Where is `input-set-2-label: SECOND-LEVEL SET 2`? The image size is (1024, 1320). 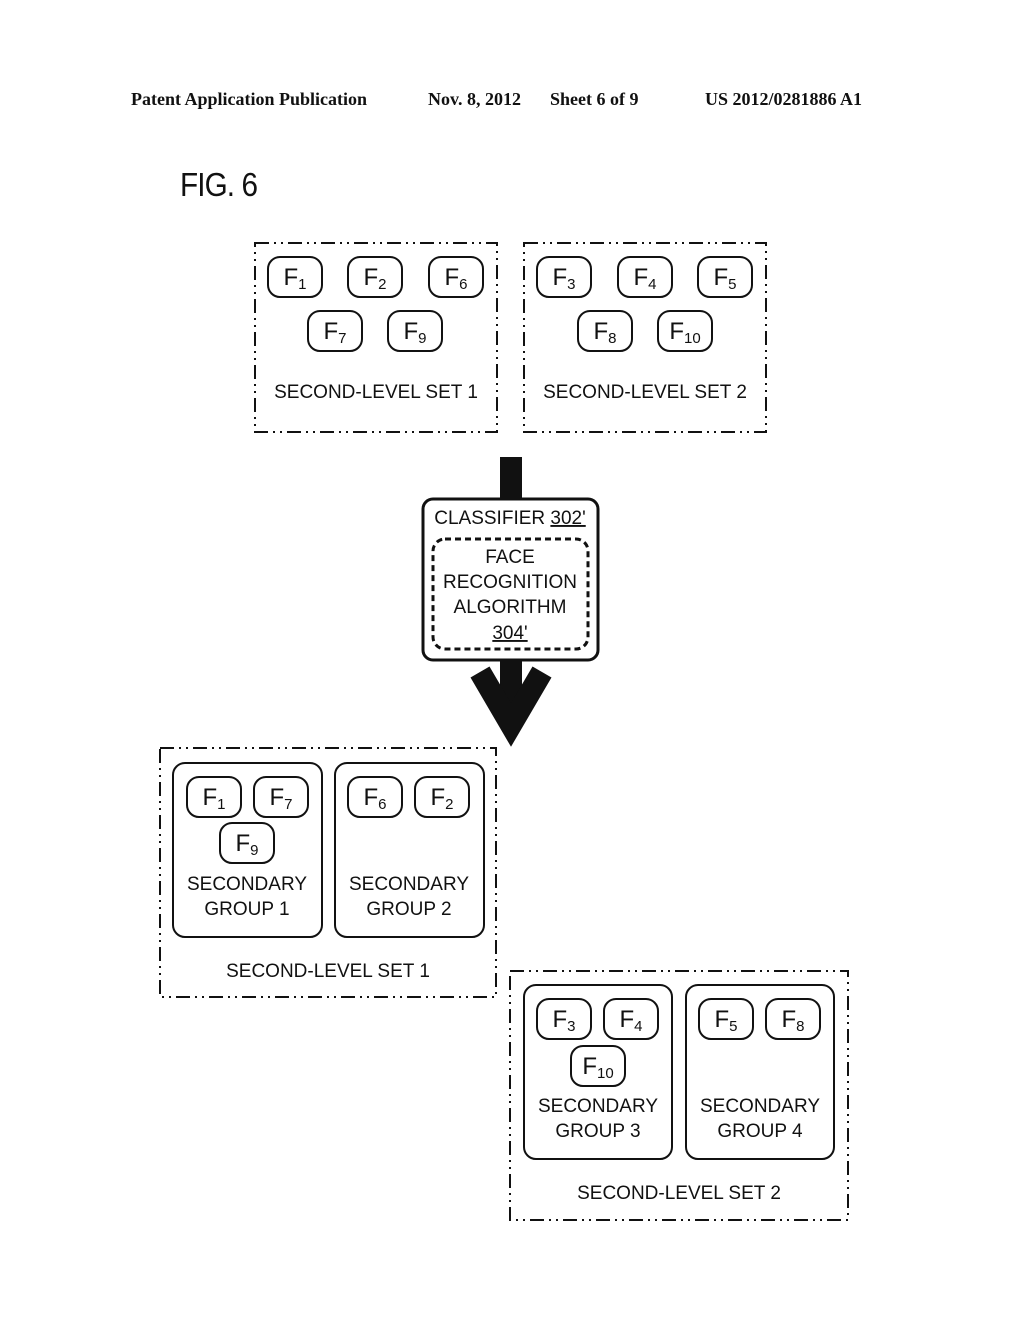
input-set-2-label: SECOND-LEVEL SET 2 is located at coordinates (645, 392).